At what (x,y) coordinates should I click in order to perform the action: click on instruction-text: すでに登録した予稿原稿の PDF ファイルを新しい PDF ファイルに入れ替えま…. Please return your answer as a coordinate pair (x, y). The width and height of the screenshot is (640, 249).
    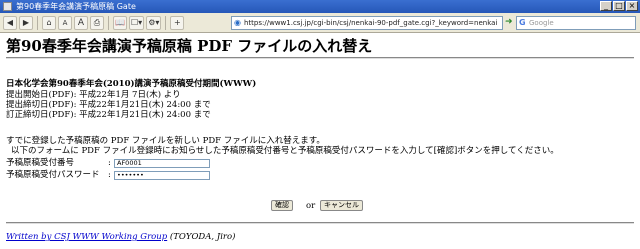
    Looking at the image, I should click on (165, 141).